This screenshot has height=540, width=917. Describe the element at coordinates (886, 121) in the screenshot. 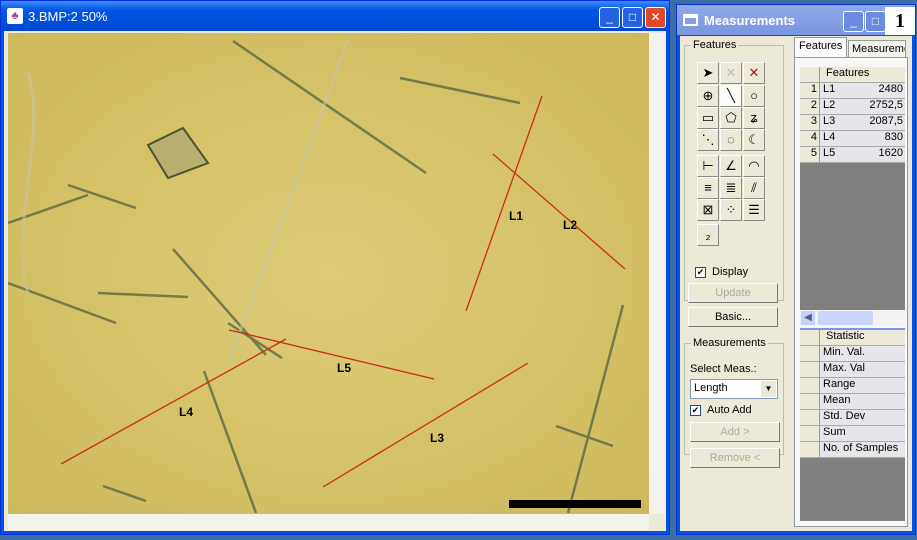

I see `feature-value: 2087,5` at that location.